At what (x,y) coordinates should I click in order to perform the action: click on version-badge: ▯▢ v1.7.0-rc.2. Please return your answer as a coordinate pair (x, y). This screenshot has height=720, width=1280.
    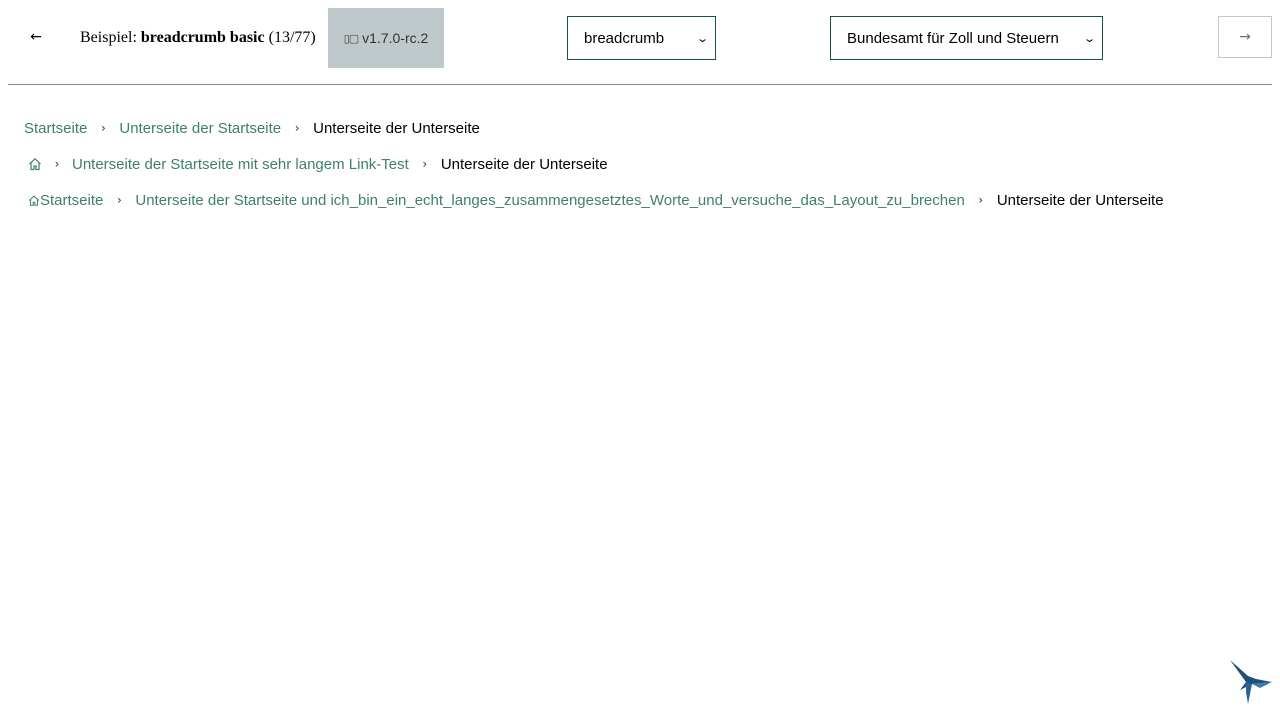
    Looking at the image, I should click on (386, 38).